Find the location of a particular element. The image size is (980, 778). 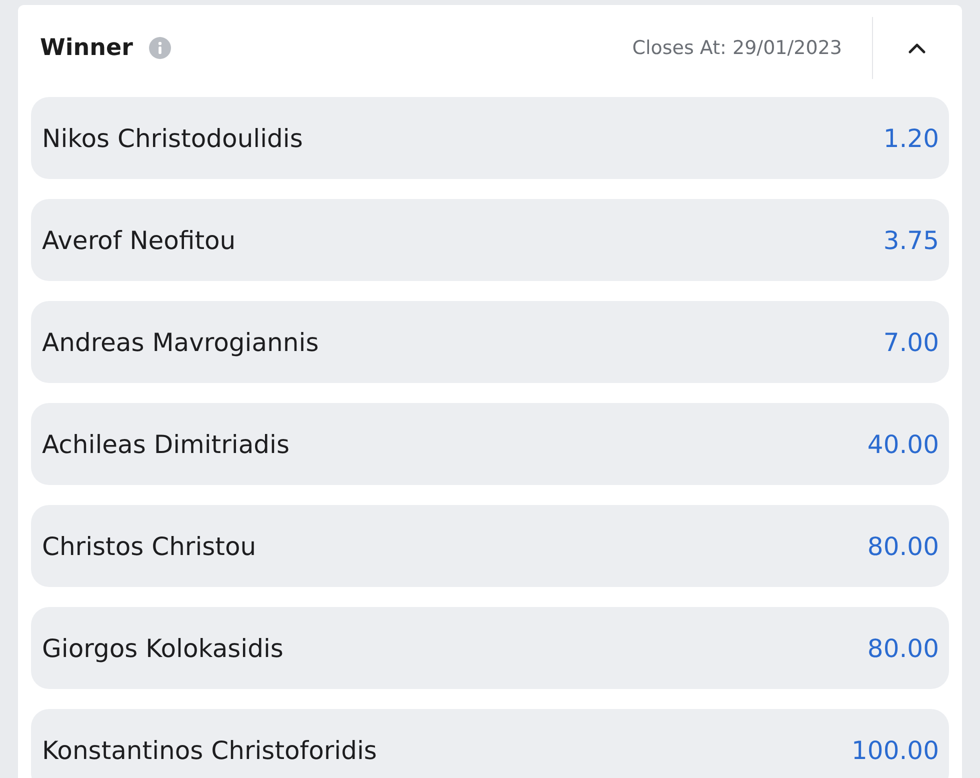

selection-name: Giorgos Kolokasidis is located at coordinates (163, 648).